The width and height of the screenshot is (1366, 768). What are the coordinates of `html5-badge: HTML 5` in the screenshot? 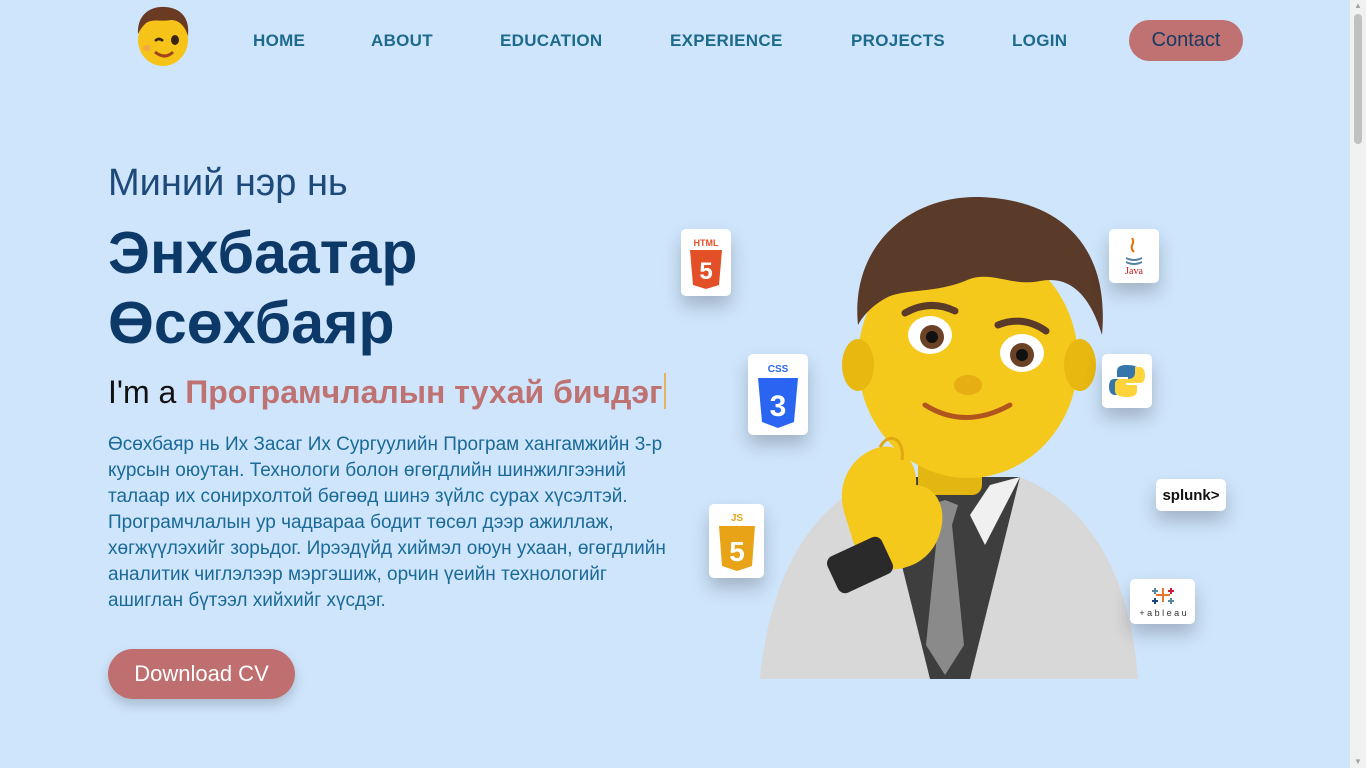 It's located at (706, 262).